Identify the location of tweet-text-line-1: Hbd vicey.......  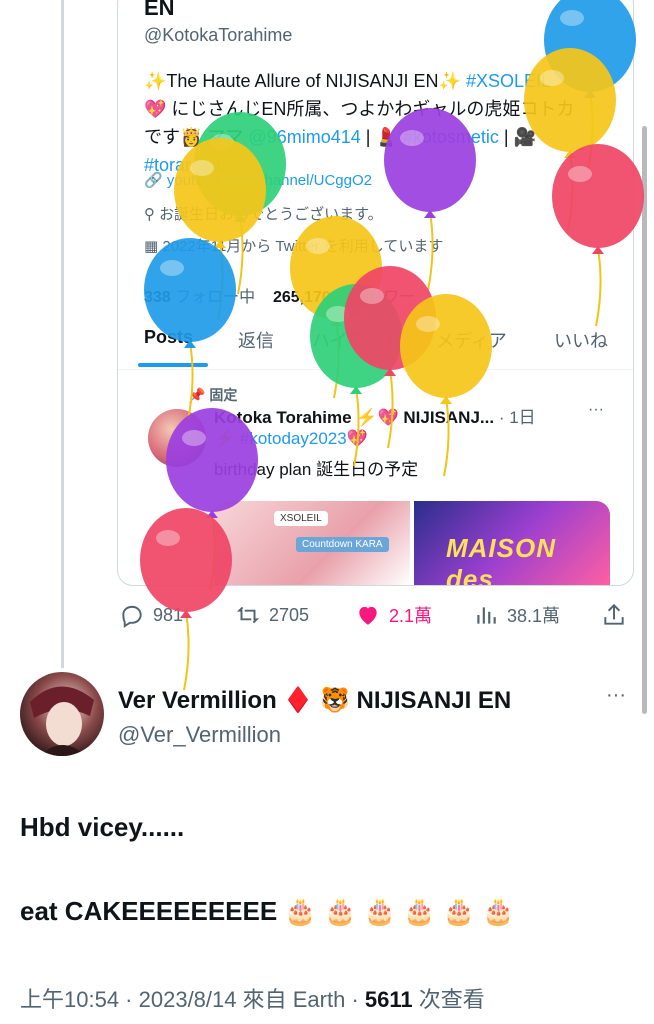
(102, 827).